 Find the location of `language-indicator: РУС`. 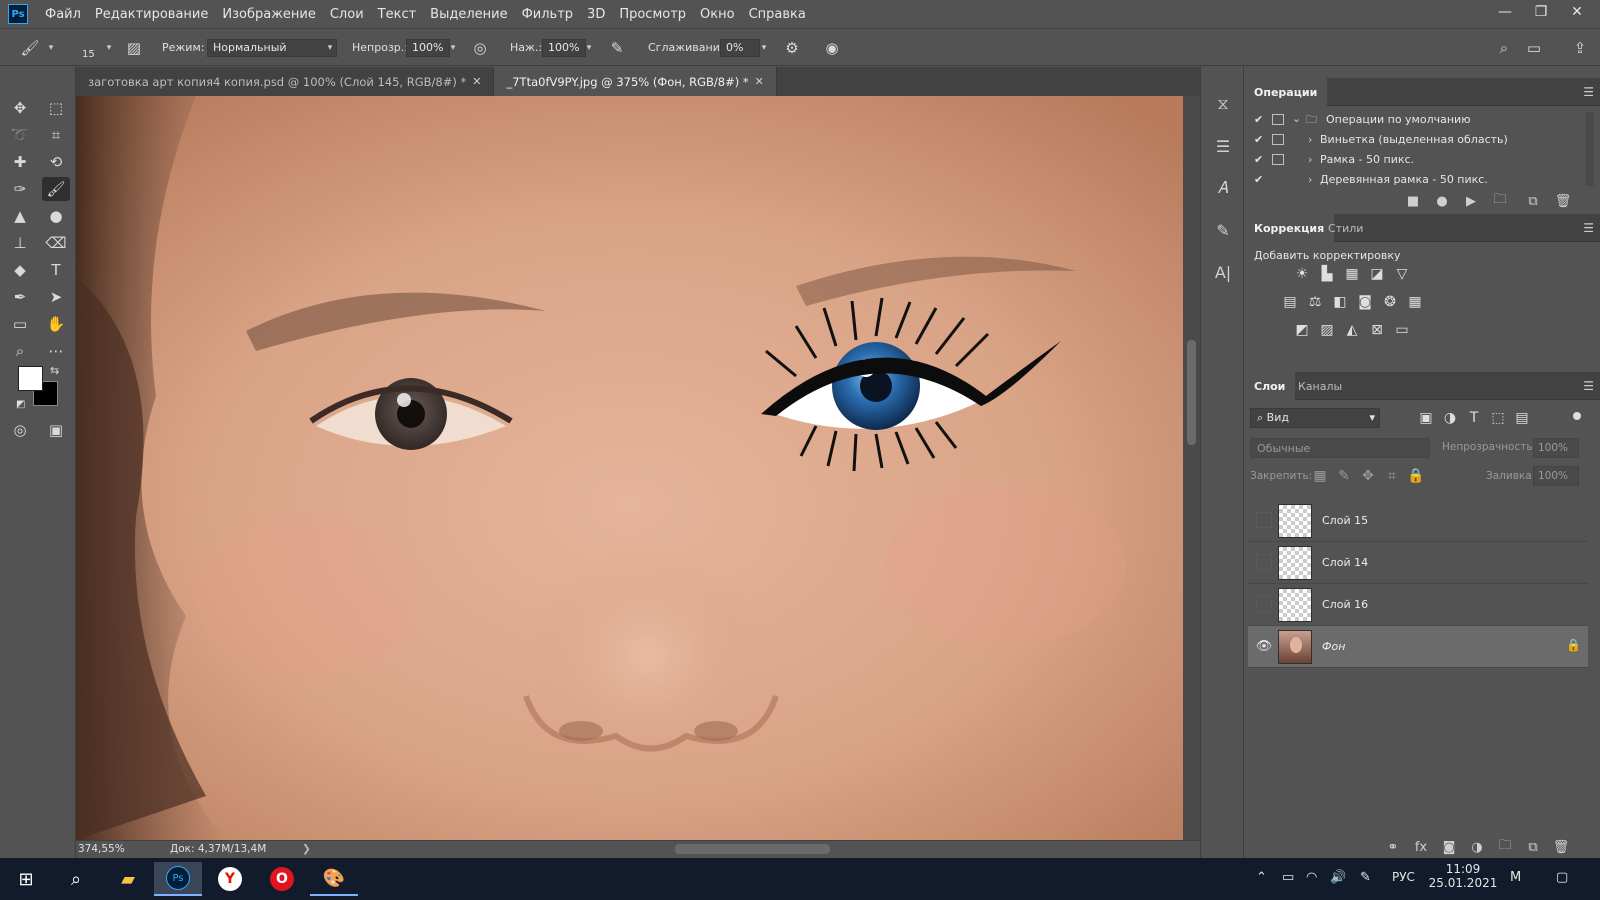

language-indicator: РУС is located at coordinates (1403, 877).